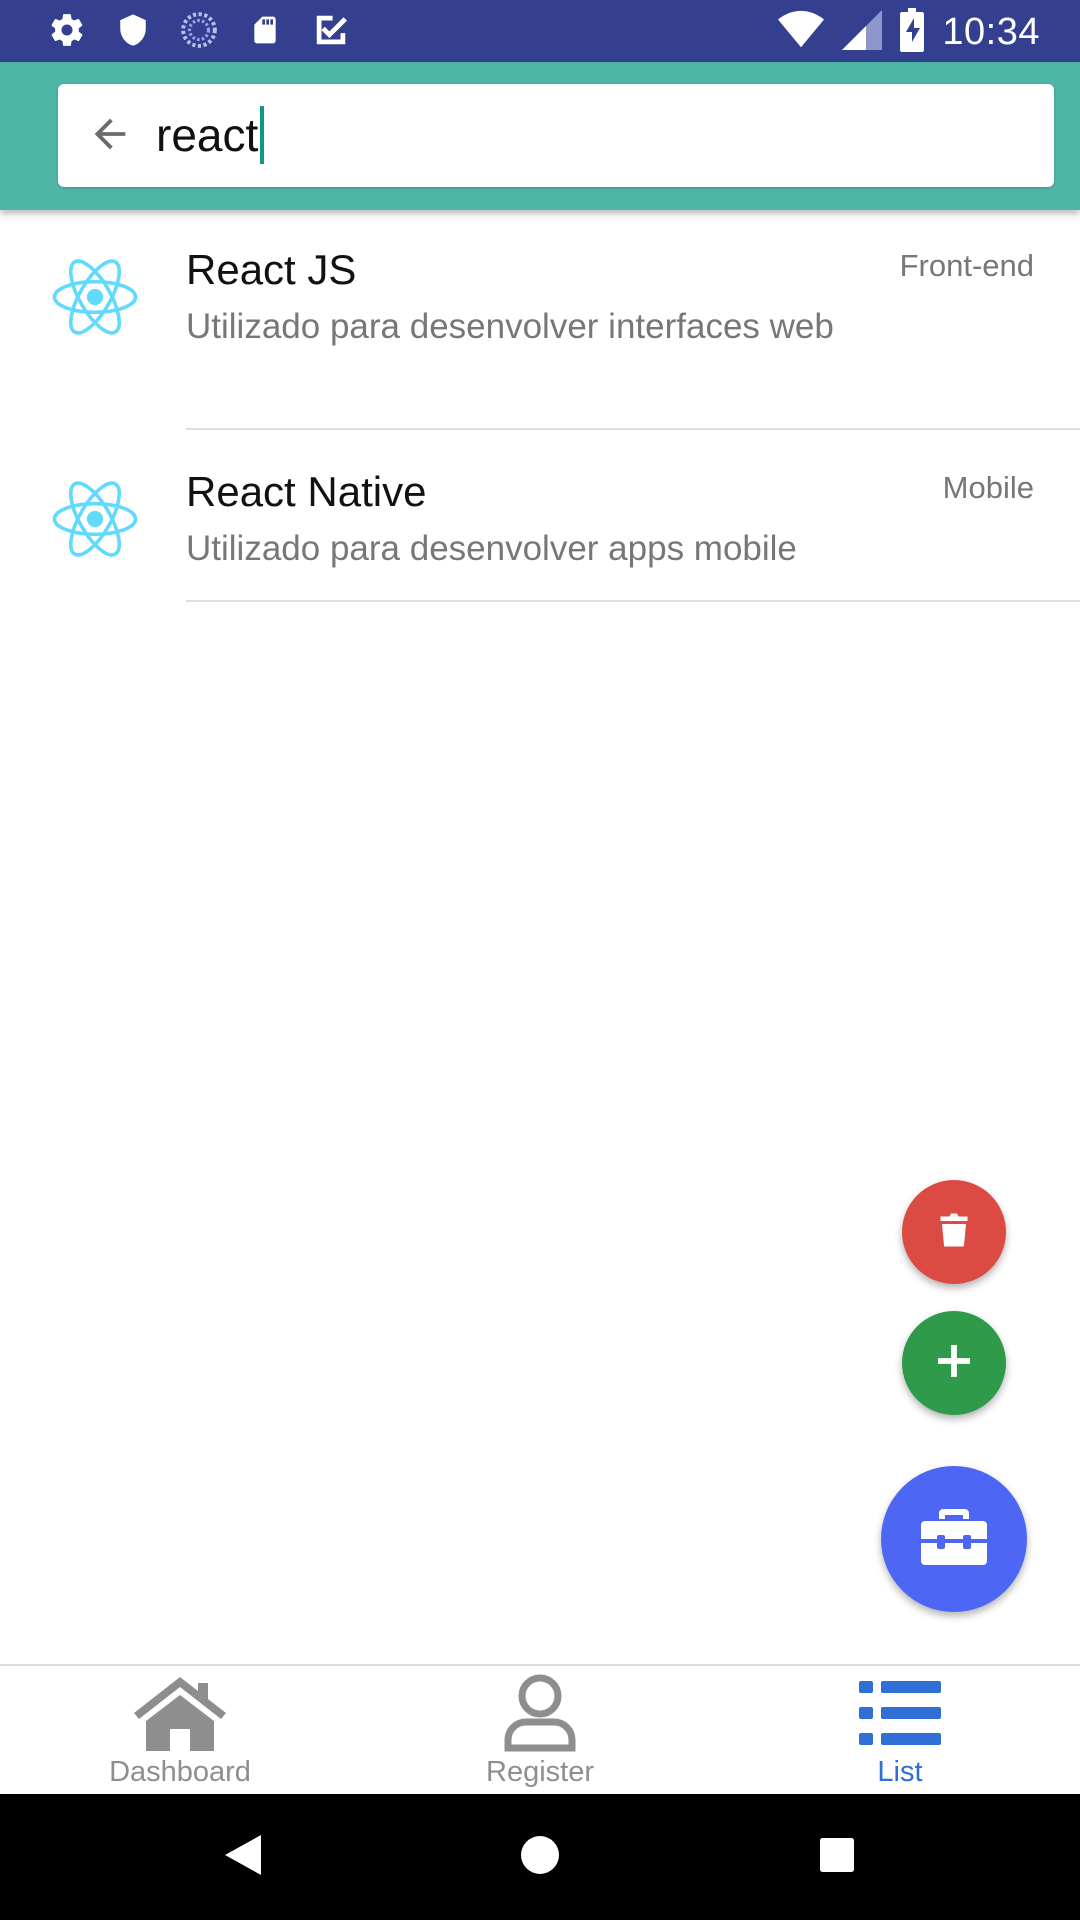 Image resolution: width=1080 pixels, height=1920 pixels. Describe the element at coordinates (331, 30) in the screenshot. I see `task-icon` at that location.